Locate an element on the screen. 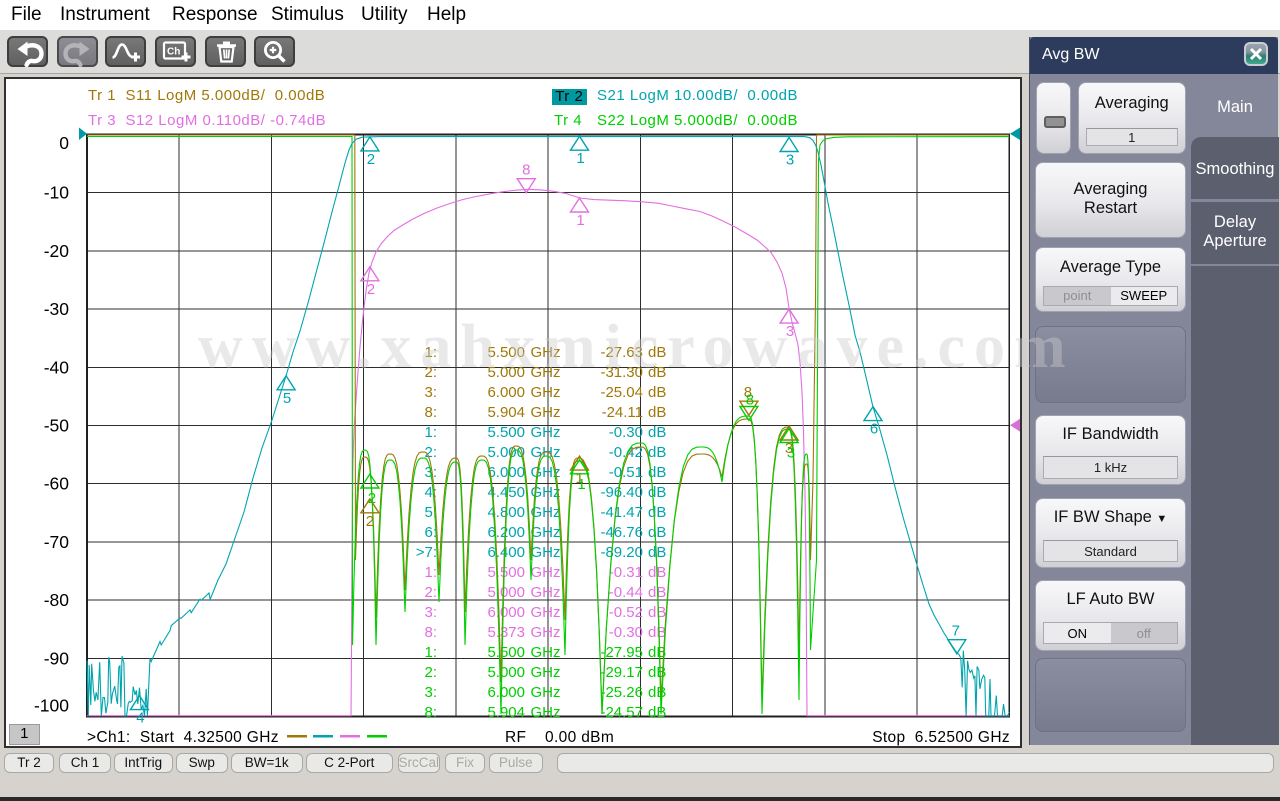 The width and height of the screenshot is (1280, 801). svg-text: -0.31 is located at coordinates (626, 572).